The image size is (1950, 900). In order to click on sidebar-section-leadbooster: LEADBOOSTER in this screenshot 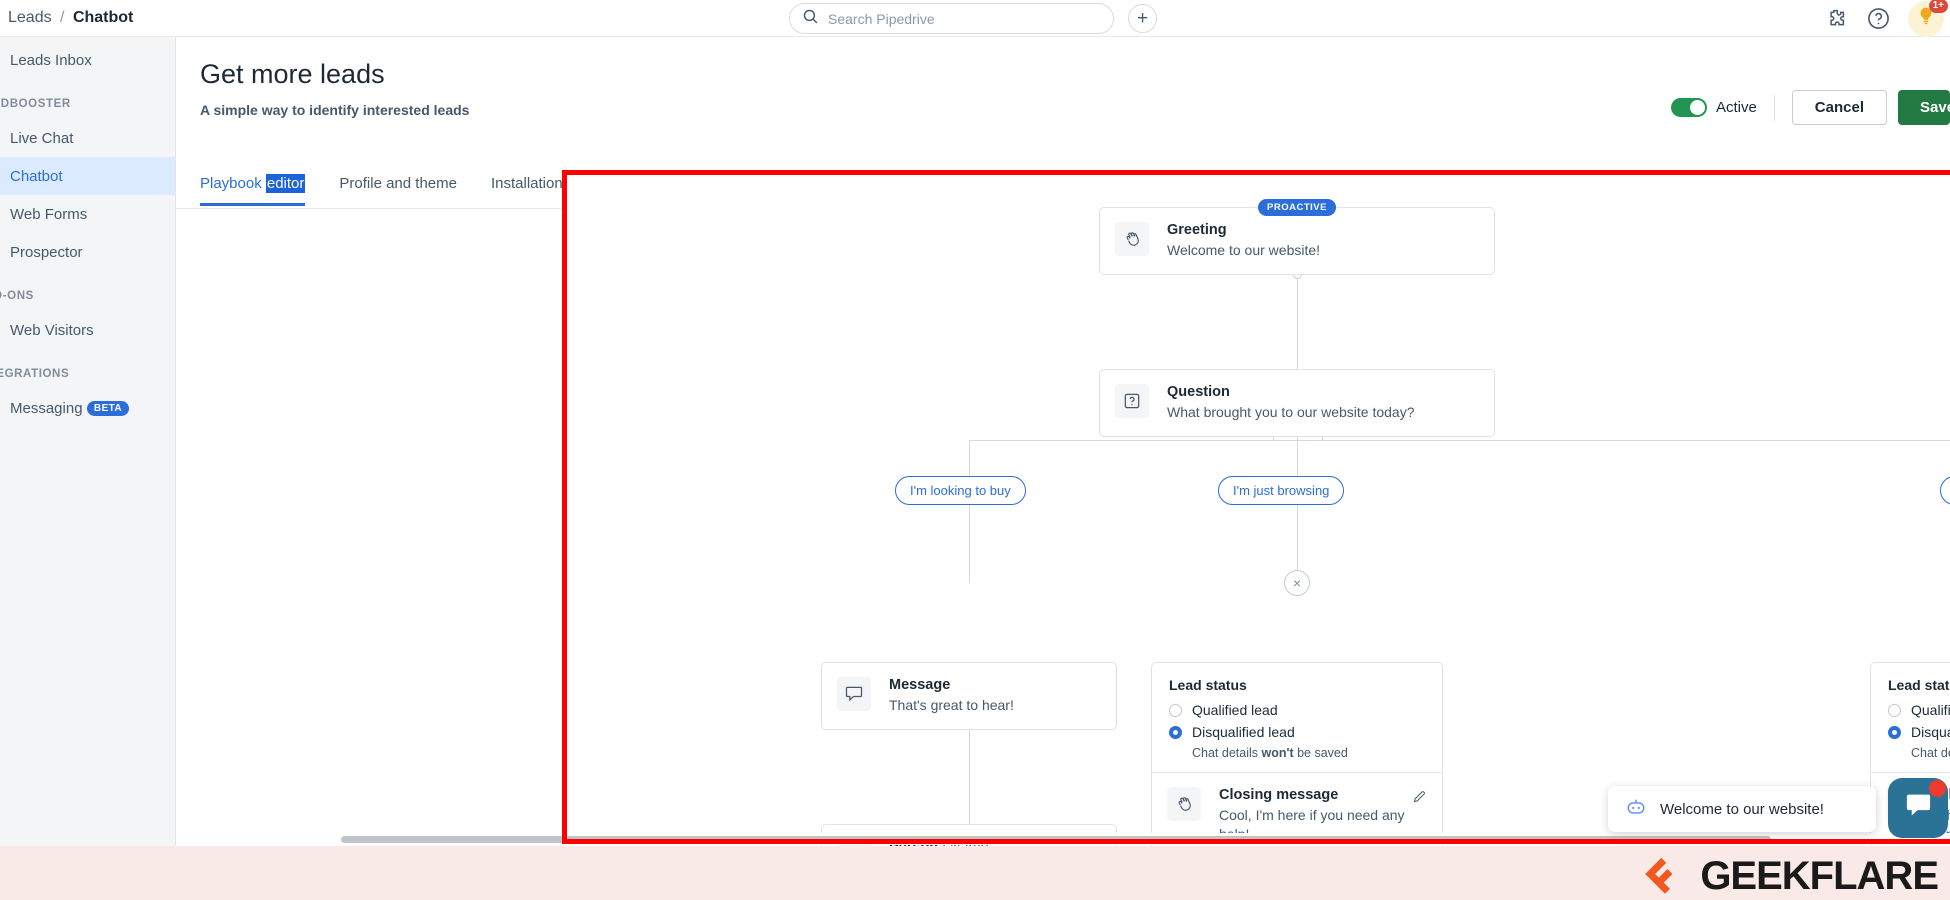, I will do `click(87, 104)`.